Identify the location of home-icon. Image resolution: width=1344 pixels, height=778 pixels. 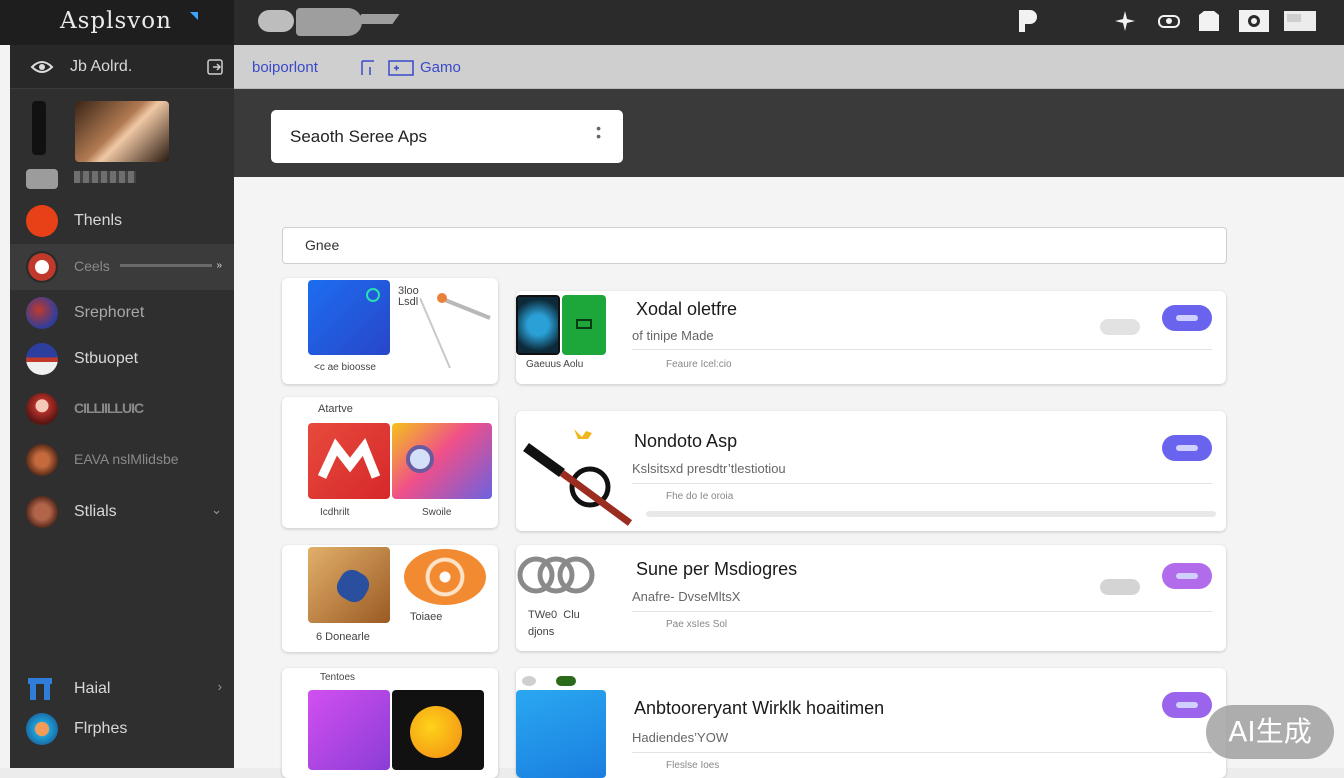
(40, 689).